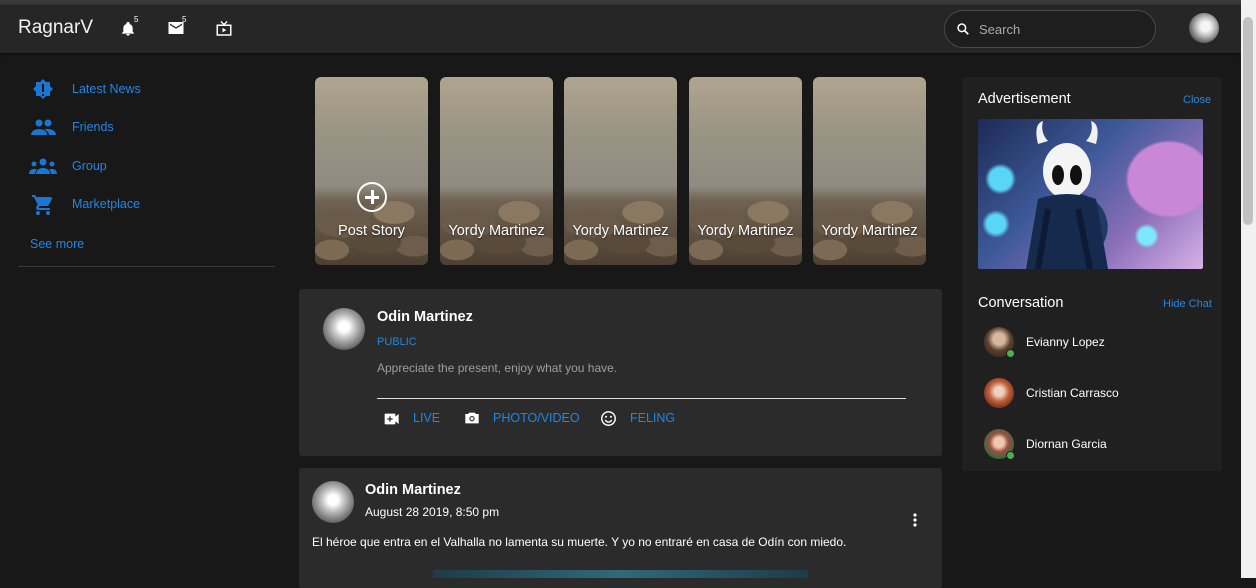  What do you see at coordinates (413, 490) in the screenshot?
I see `post-user-name: Odin Martinez` at bounding box center [413, 490].